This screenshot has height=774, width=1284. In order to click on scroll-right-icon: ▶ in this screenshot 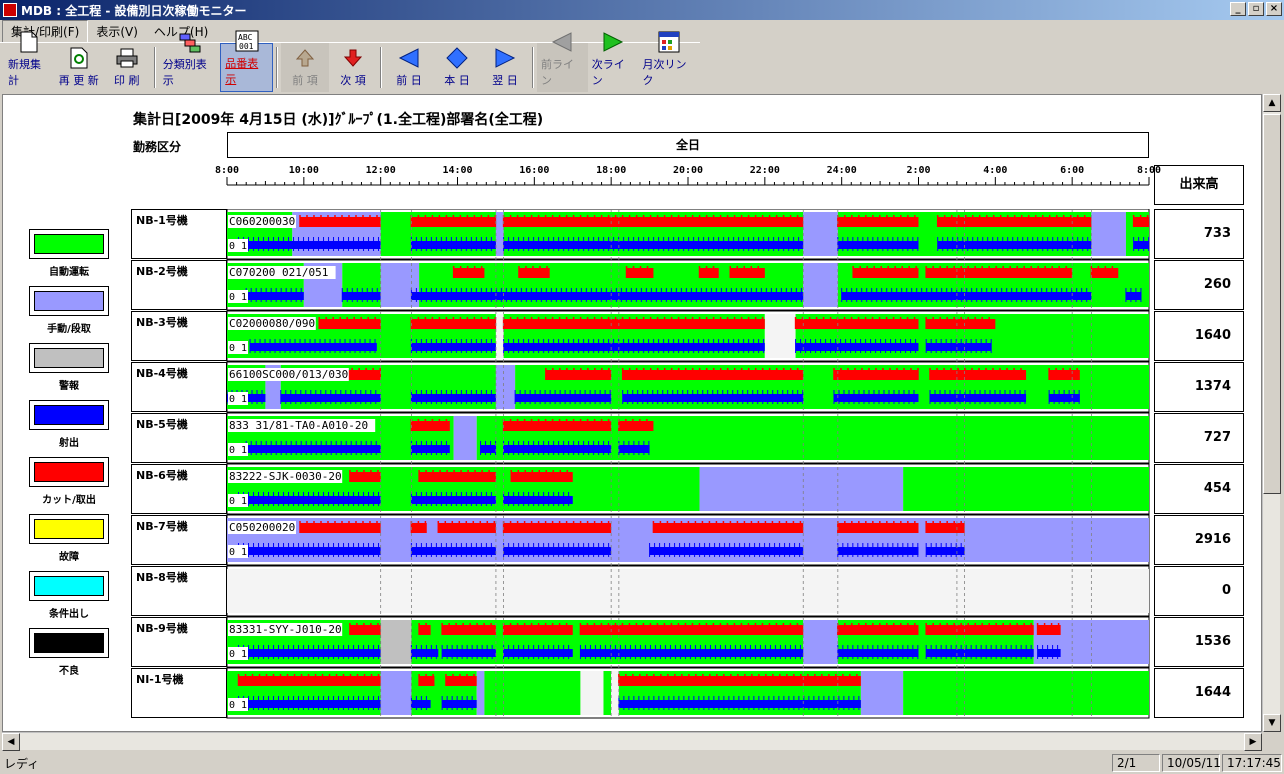, I will do `click(1253, 742)`.